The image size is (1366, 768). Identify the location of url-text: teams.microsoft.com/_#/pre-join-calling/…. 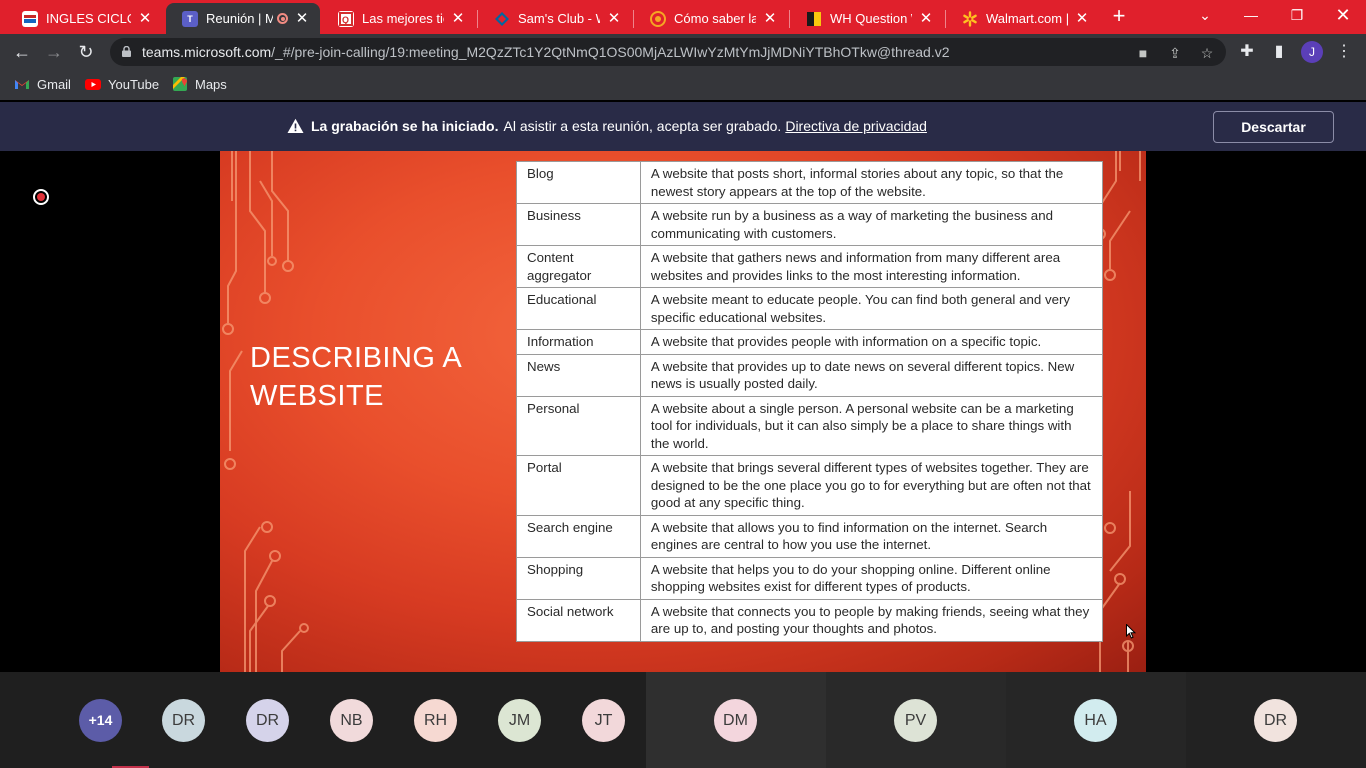
(546, 52).